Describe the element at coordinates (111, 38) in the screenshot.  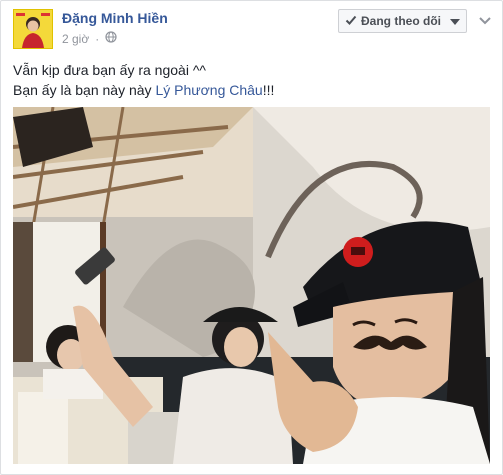
I see `globe-icon` at that location.